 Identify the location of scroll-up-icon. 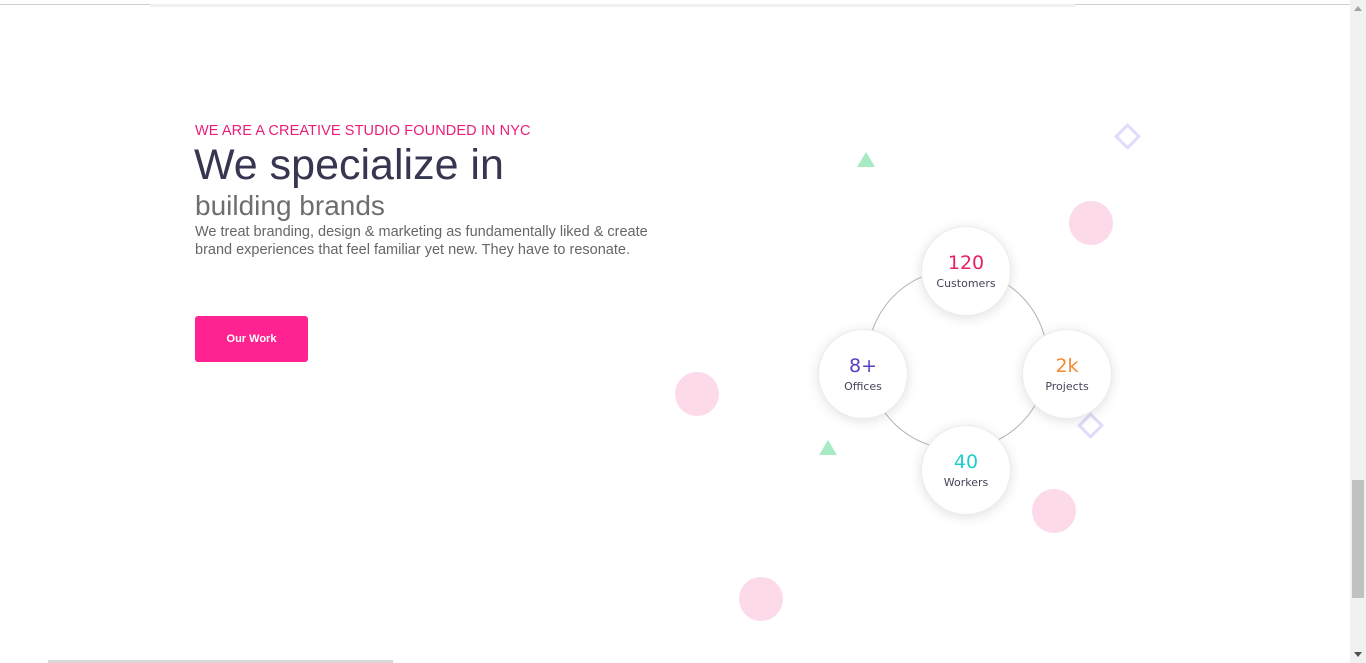
(1358, 8).